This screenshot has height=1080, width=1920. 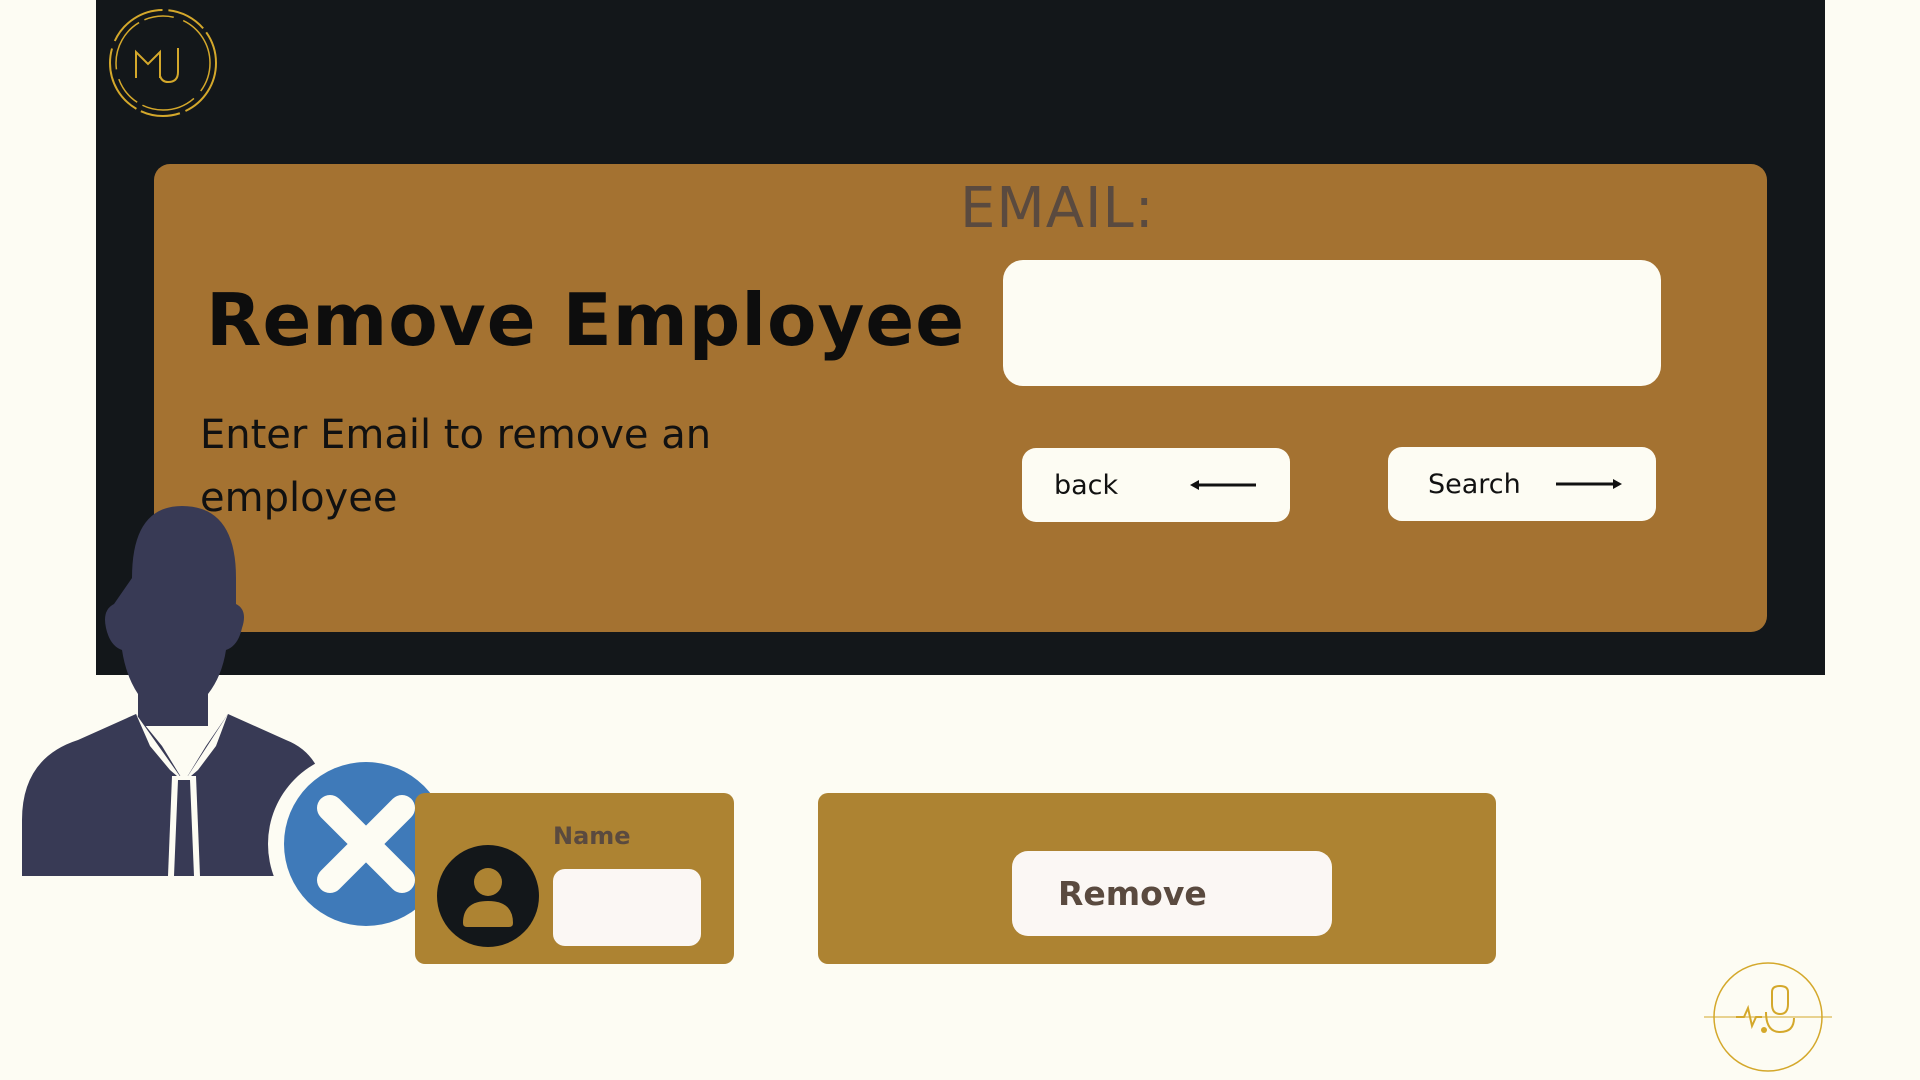 I want to click on search-button-label: Search, so click(x=1474, y=484).